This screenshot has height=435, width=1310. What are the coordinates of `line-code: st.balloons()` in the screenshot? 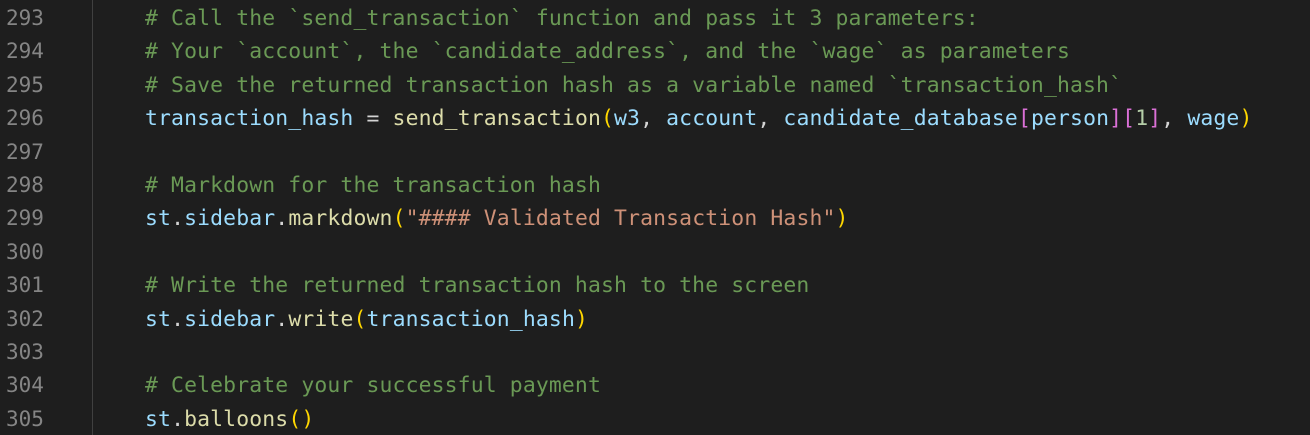 It's located at (229, 419).